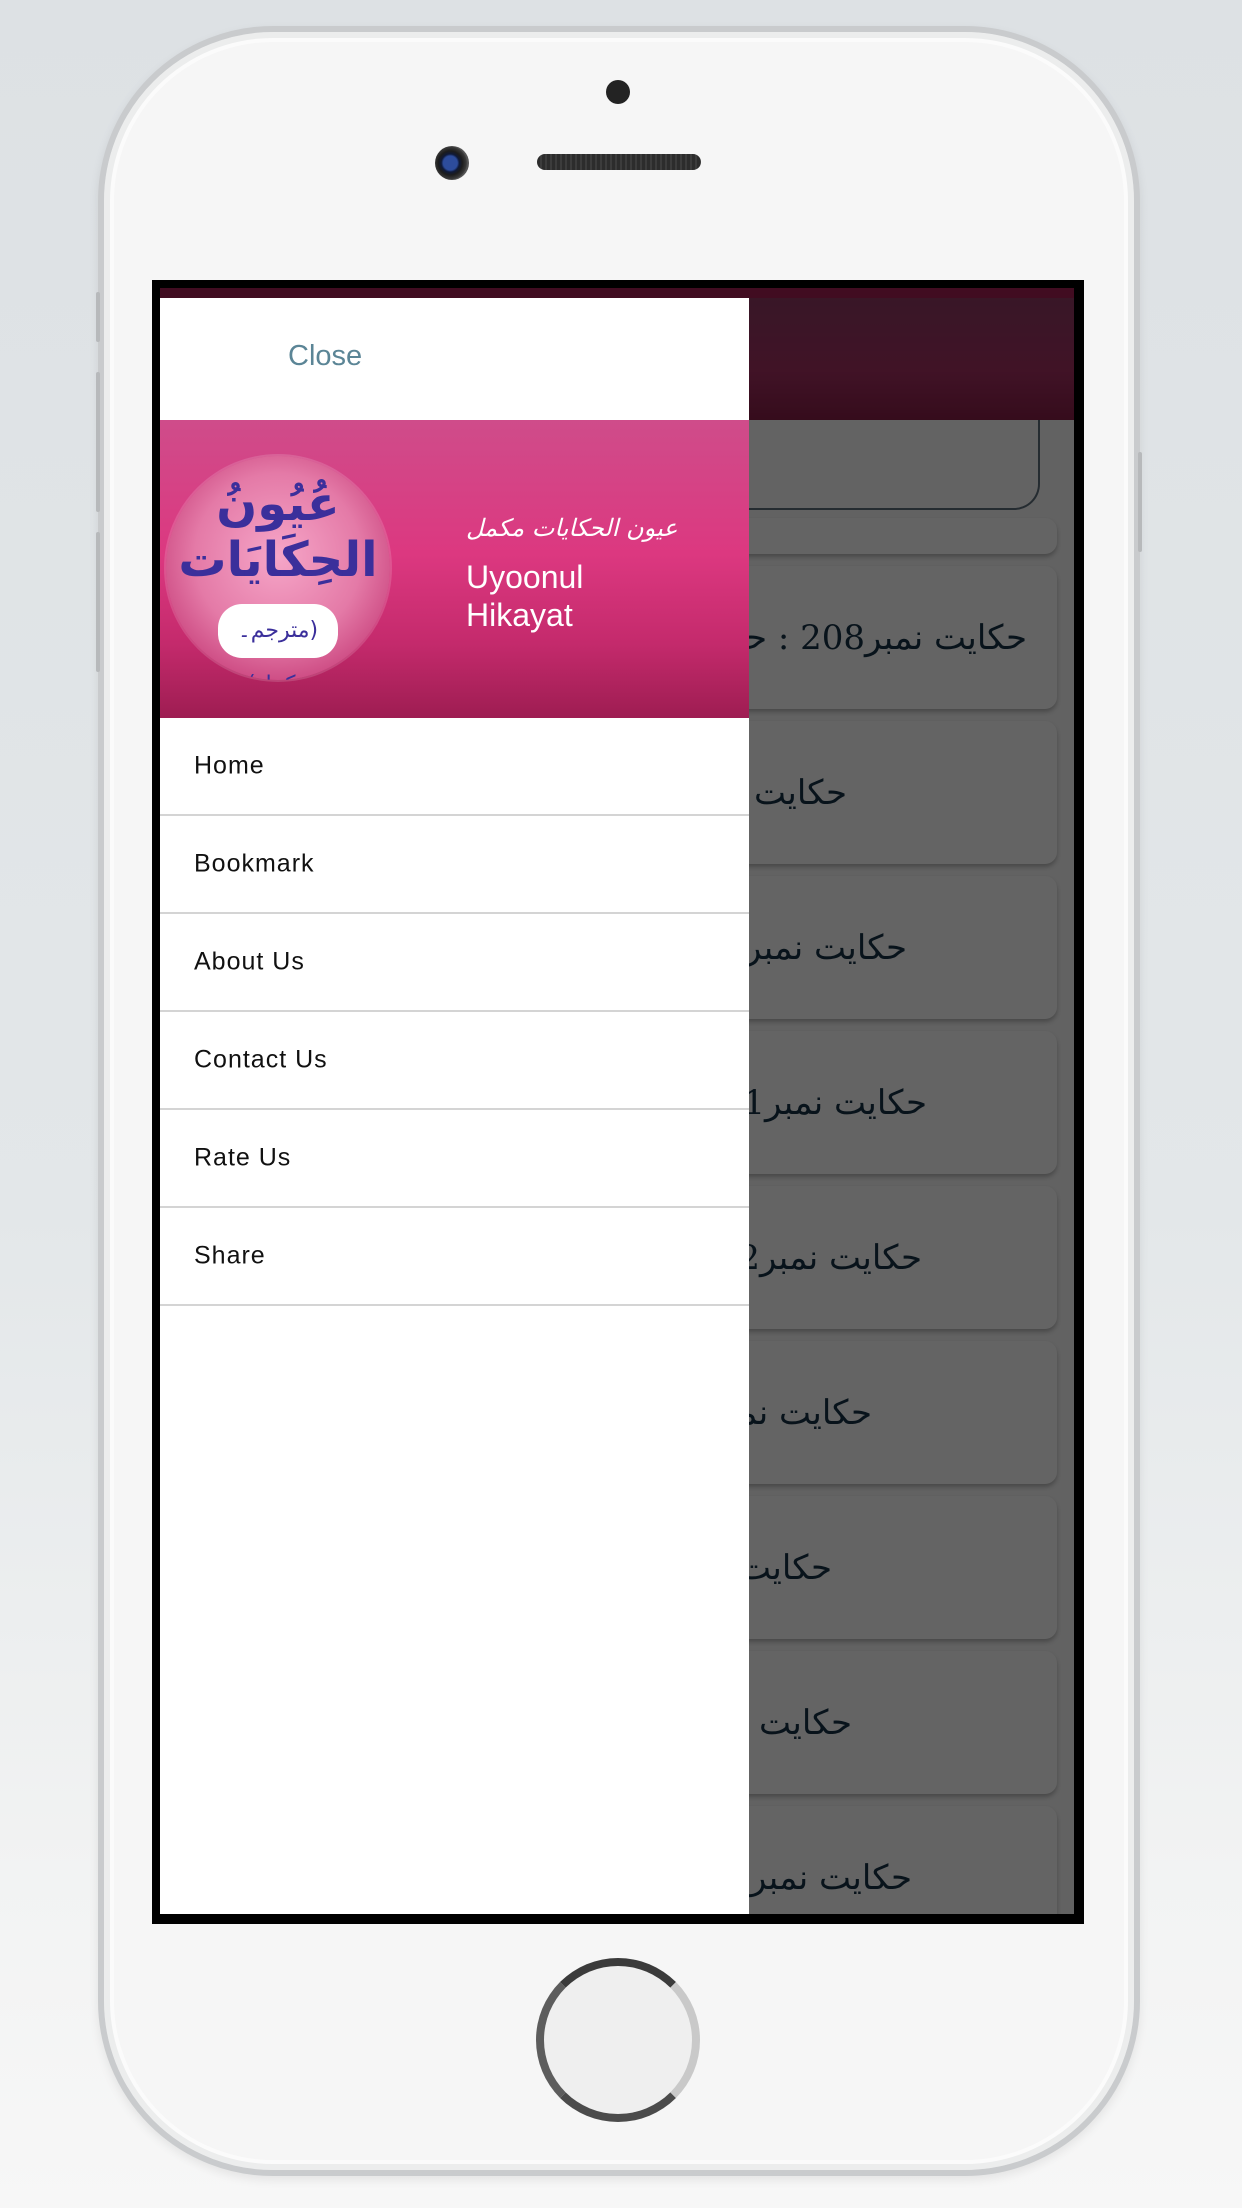 This screenshot has width=1242, height=2208. What do you see at coordinates (278, 560) in the screenshot?
I see `logo-title-line2: الحِکَایَات` at bounding box center [278, 560].